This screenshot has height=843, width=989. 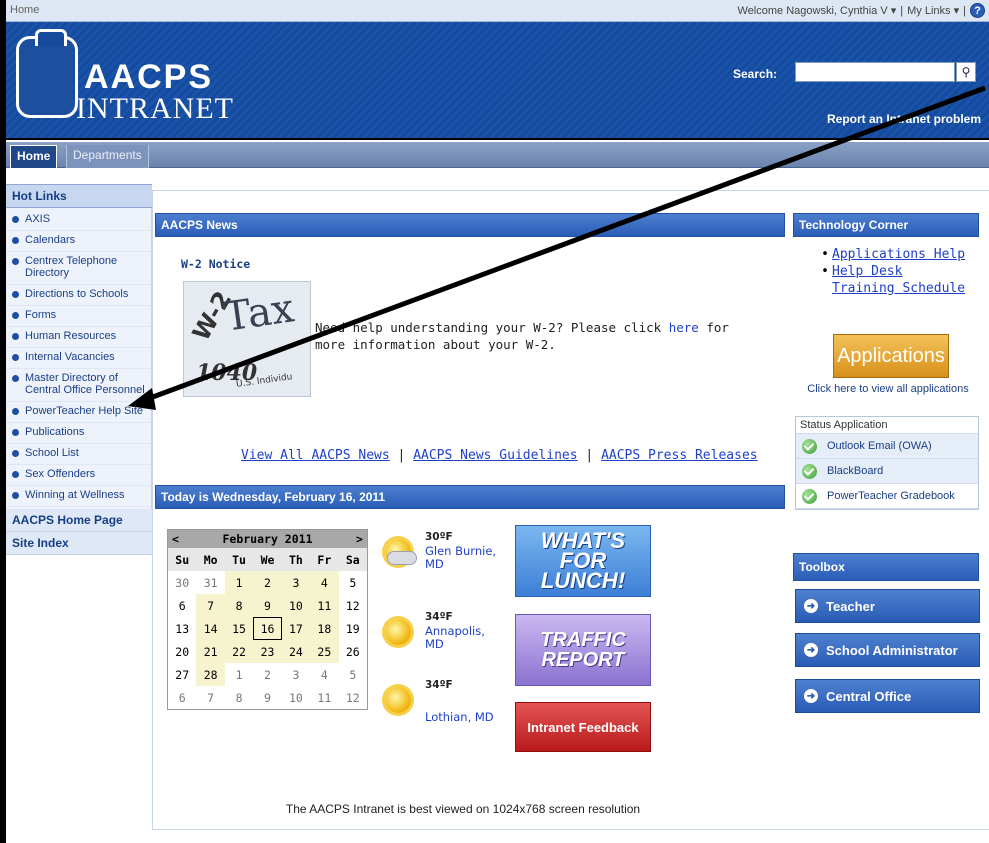 What do you see at coordinates (71, 336) in the screenshot?
I see `sidebar-item-label: Human Resources` at bounding box center [71, 336].